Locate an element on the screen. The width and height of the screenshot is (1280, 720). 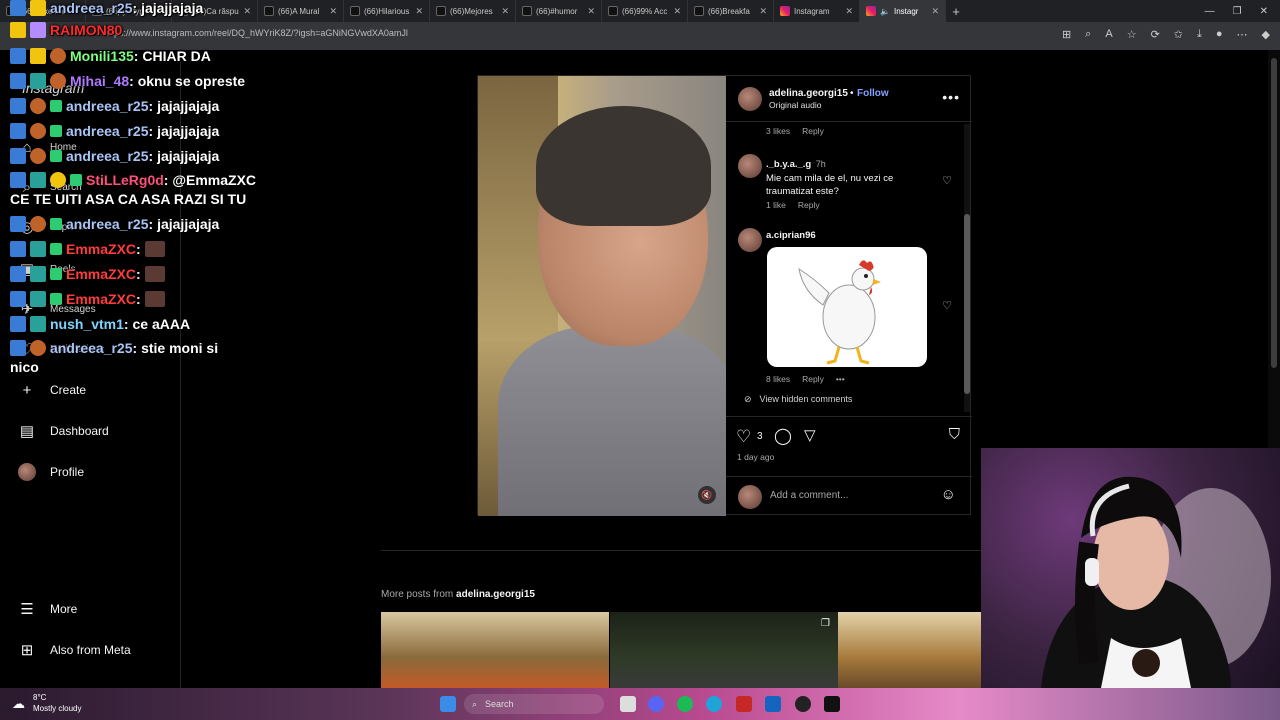
downloads-icon: ⤓ is located at coordinates (1199, 34).